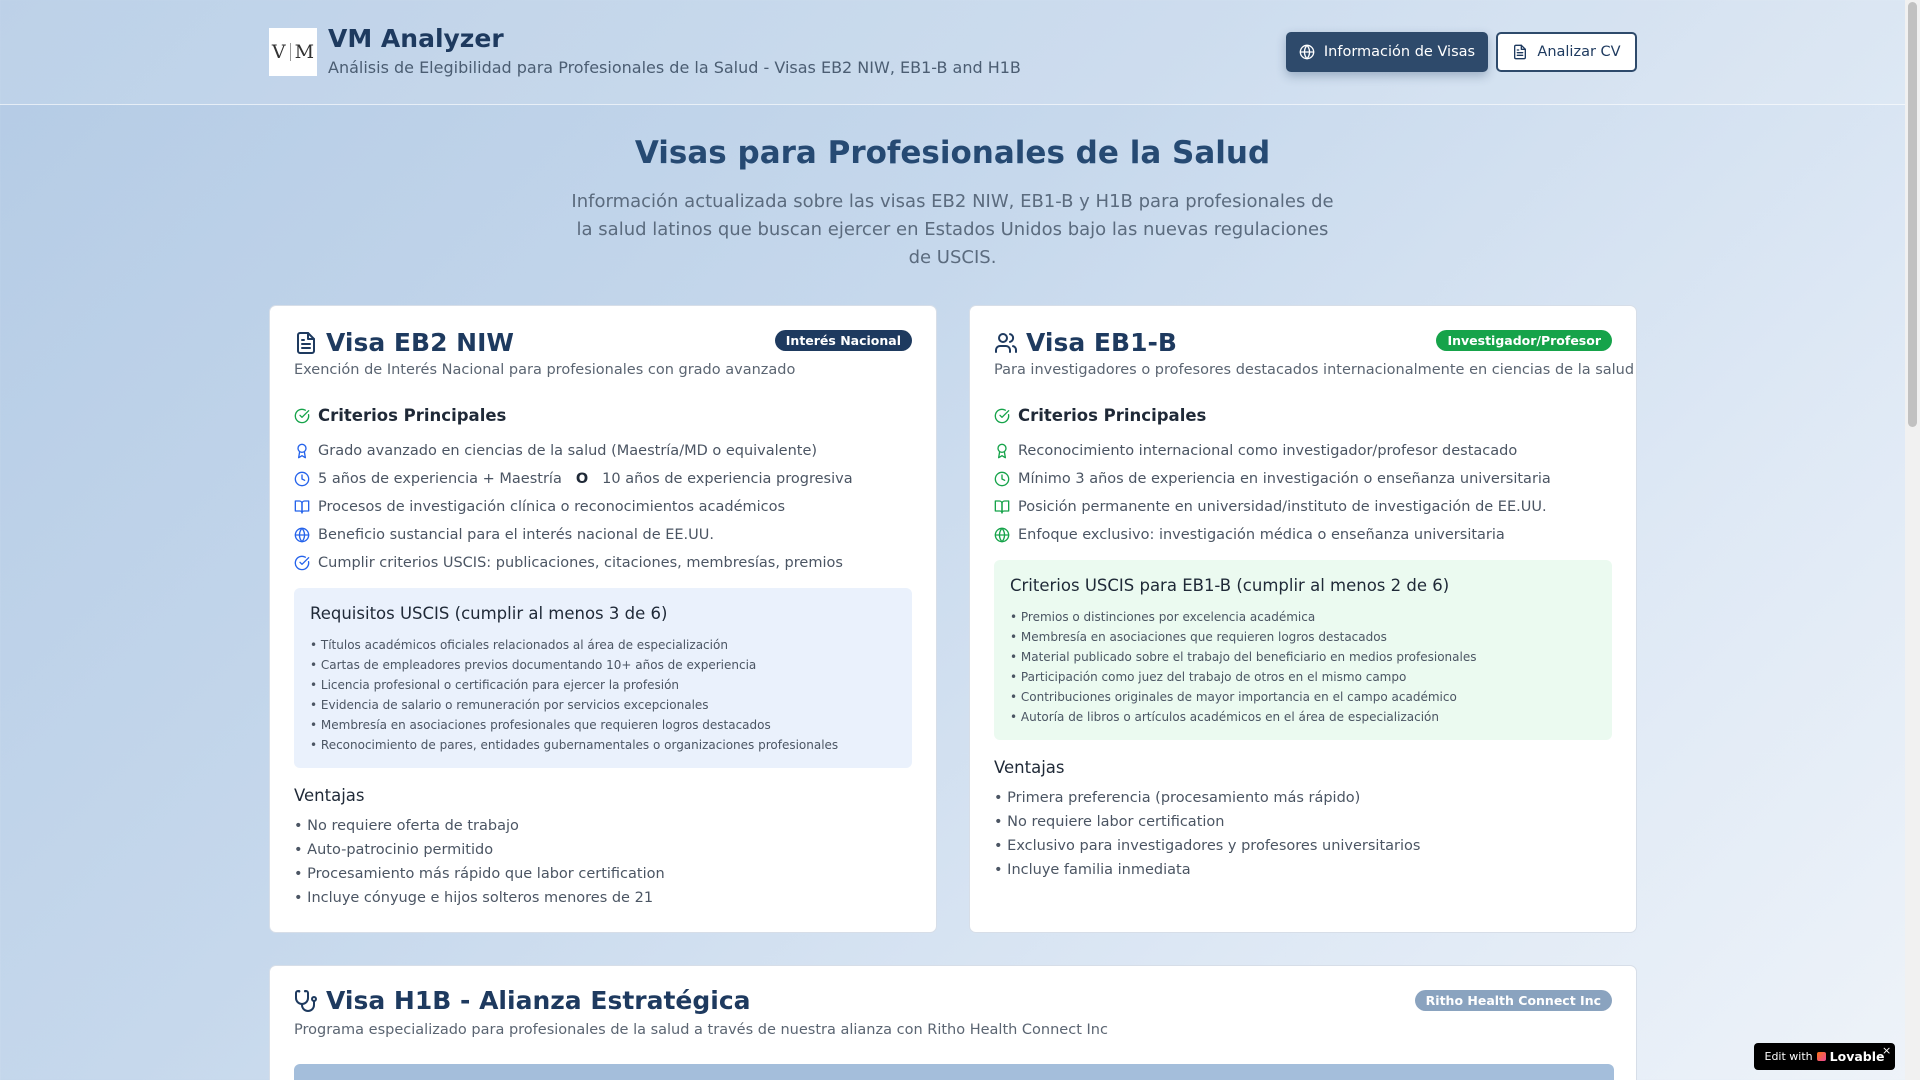  Describe the element at coordinates (1399, 52) in the screenshot. I see `visa-info-button-label: Información de Visas` at that location.